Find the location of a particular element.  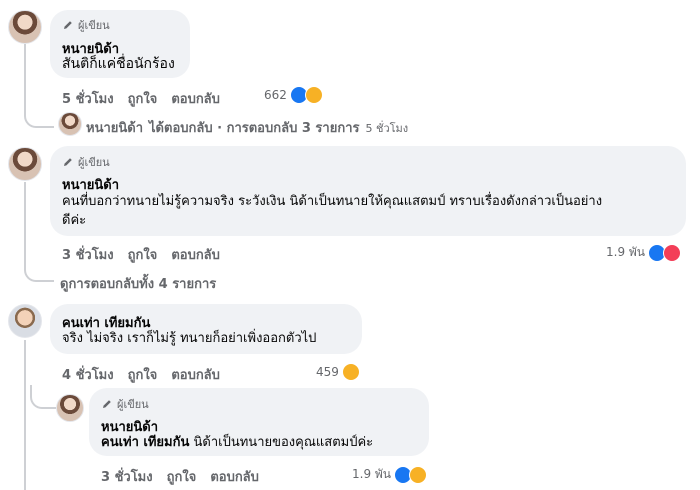

love-reaction-icon is located at coordinates (672, 252).